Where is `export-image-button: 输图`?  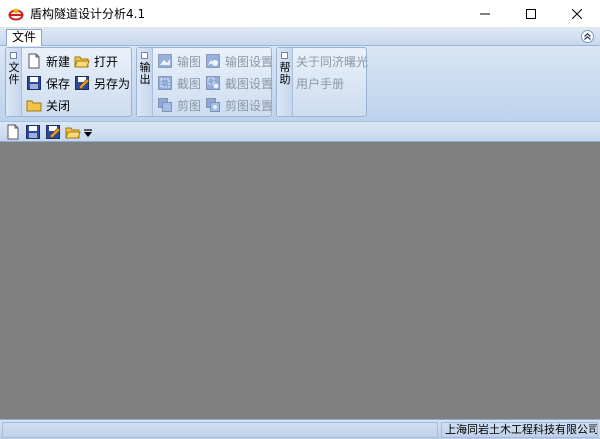 export-image-button: 输图 is located at coordinates (179, 61).